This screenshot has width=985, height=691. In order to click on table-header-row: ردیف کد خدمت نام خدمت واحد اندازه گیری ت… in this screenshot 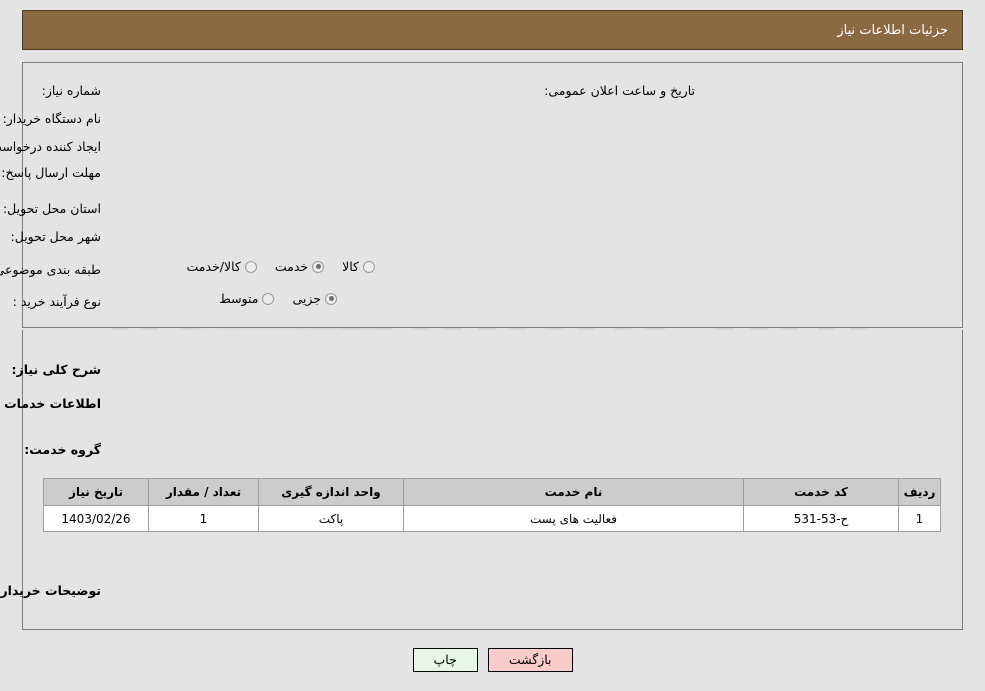, I will do `click(492, 492)`.